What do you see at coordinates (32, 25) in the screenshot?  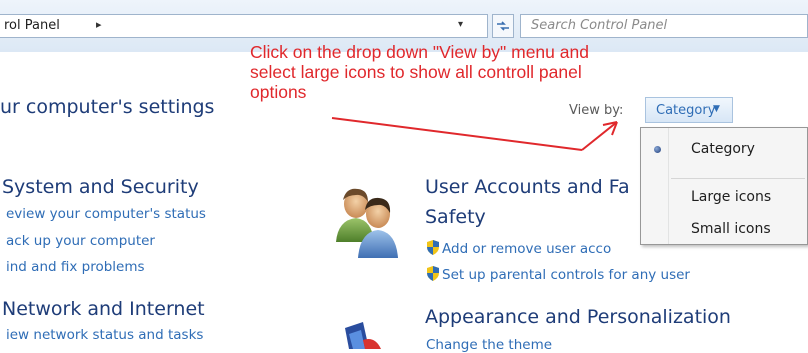 I see `breadcrumb-control-panel: rol Panel` at bounding box center [32, 25].